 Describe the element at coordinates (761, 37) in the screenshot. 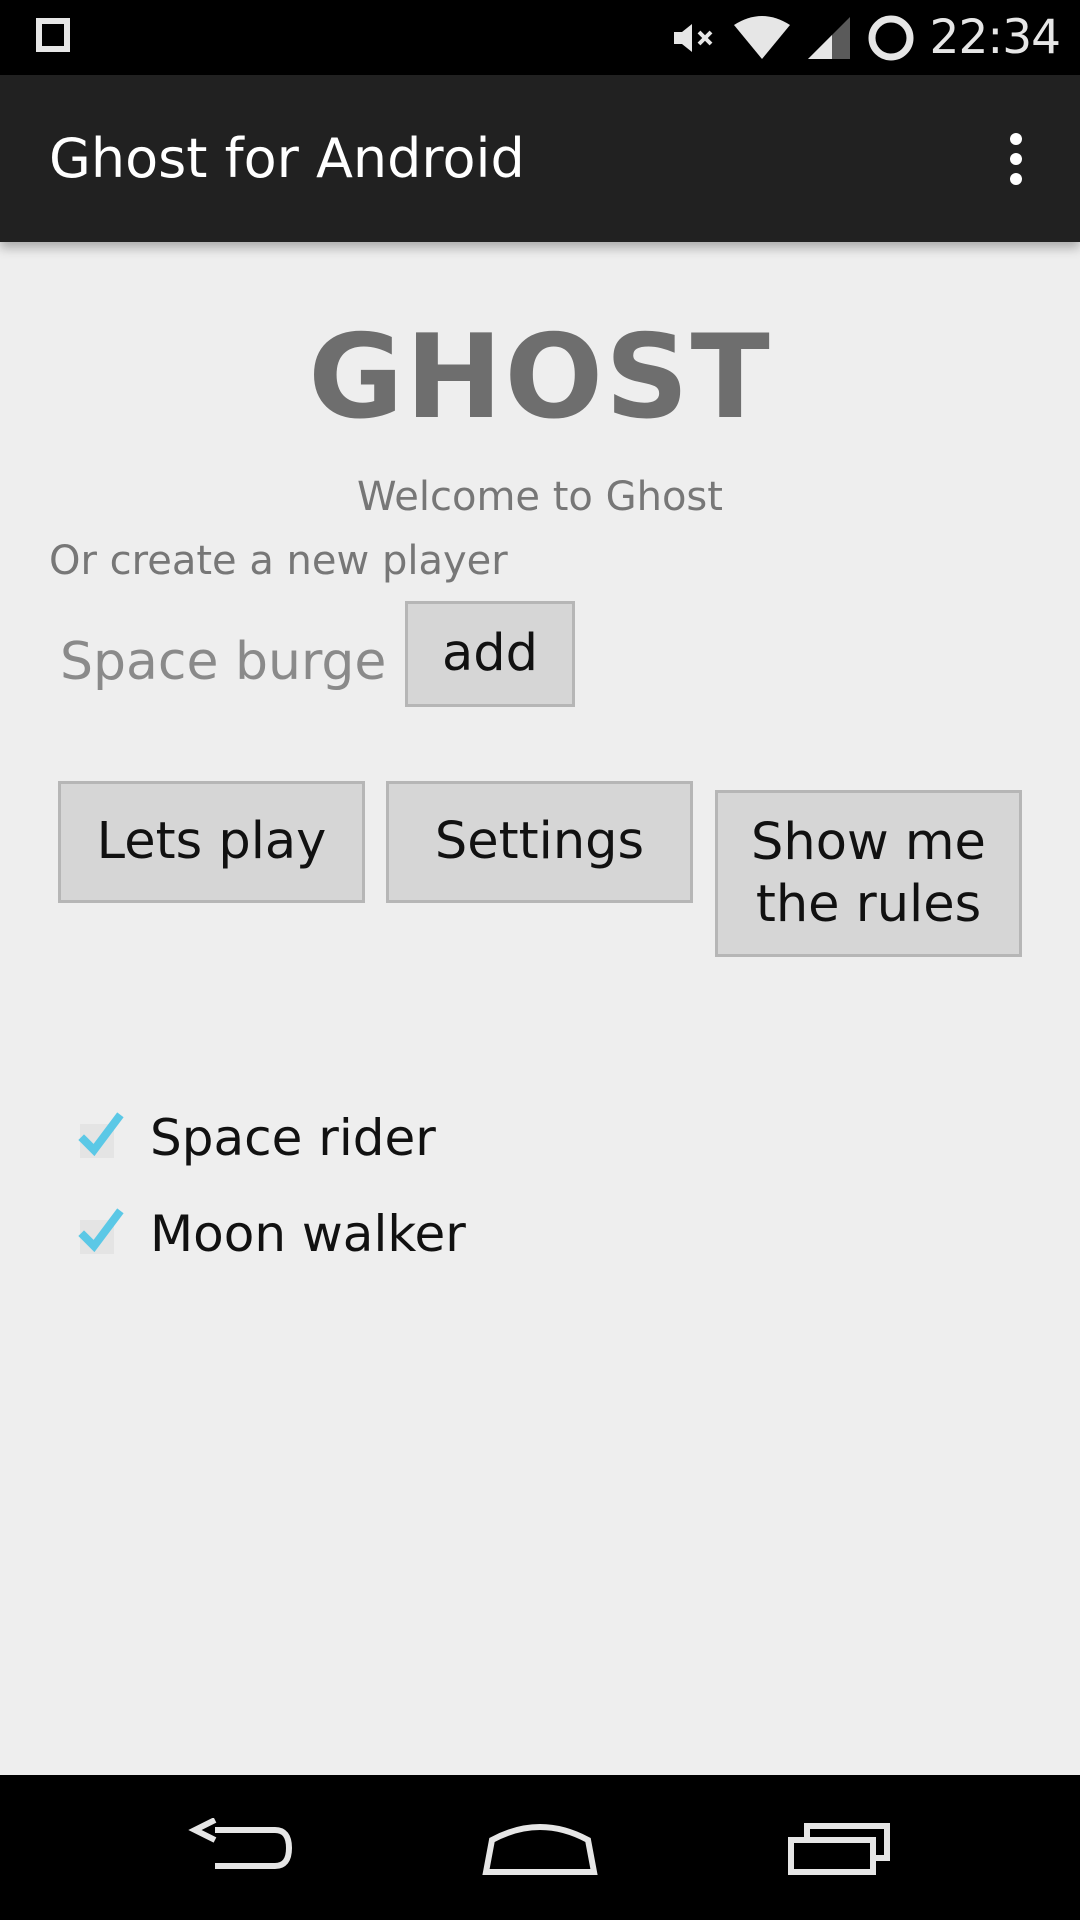

I see `wifi-icon` at that location.